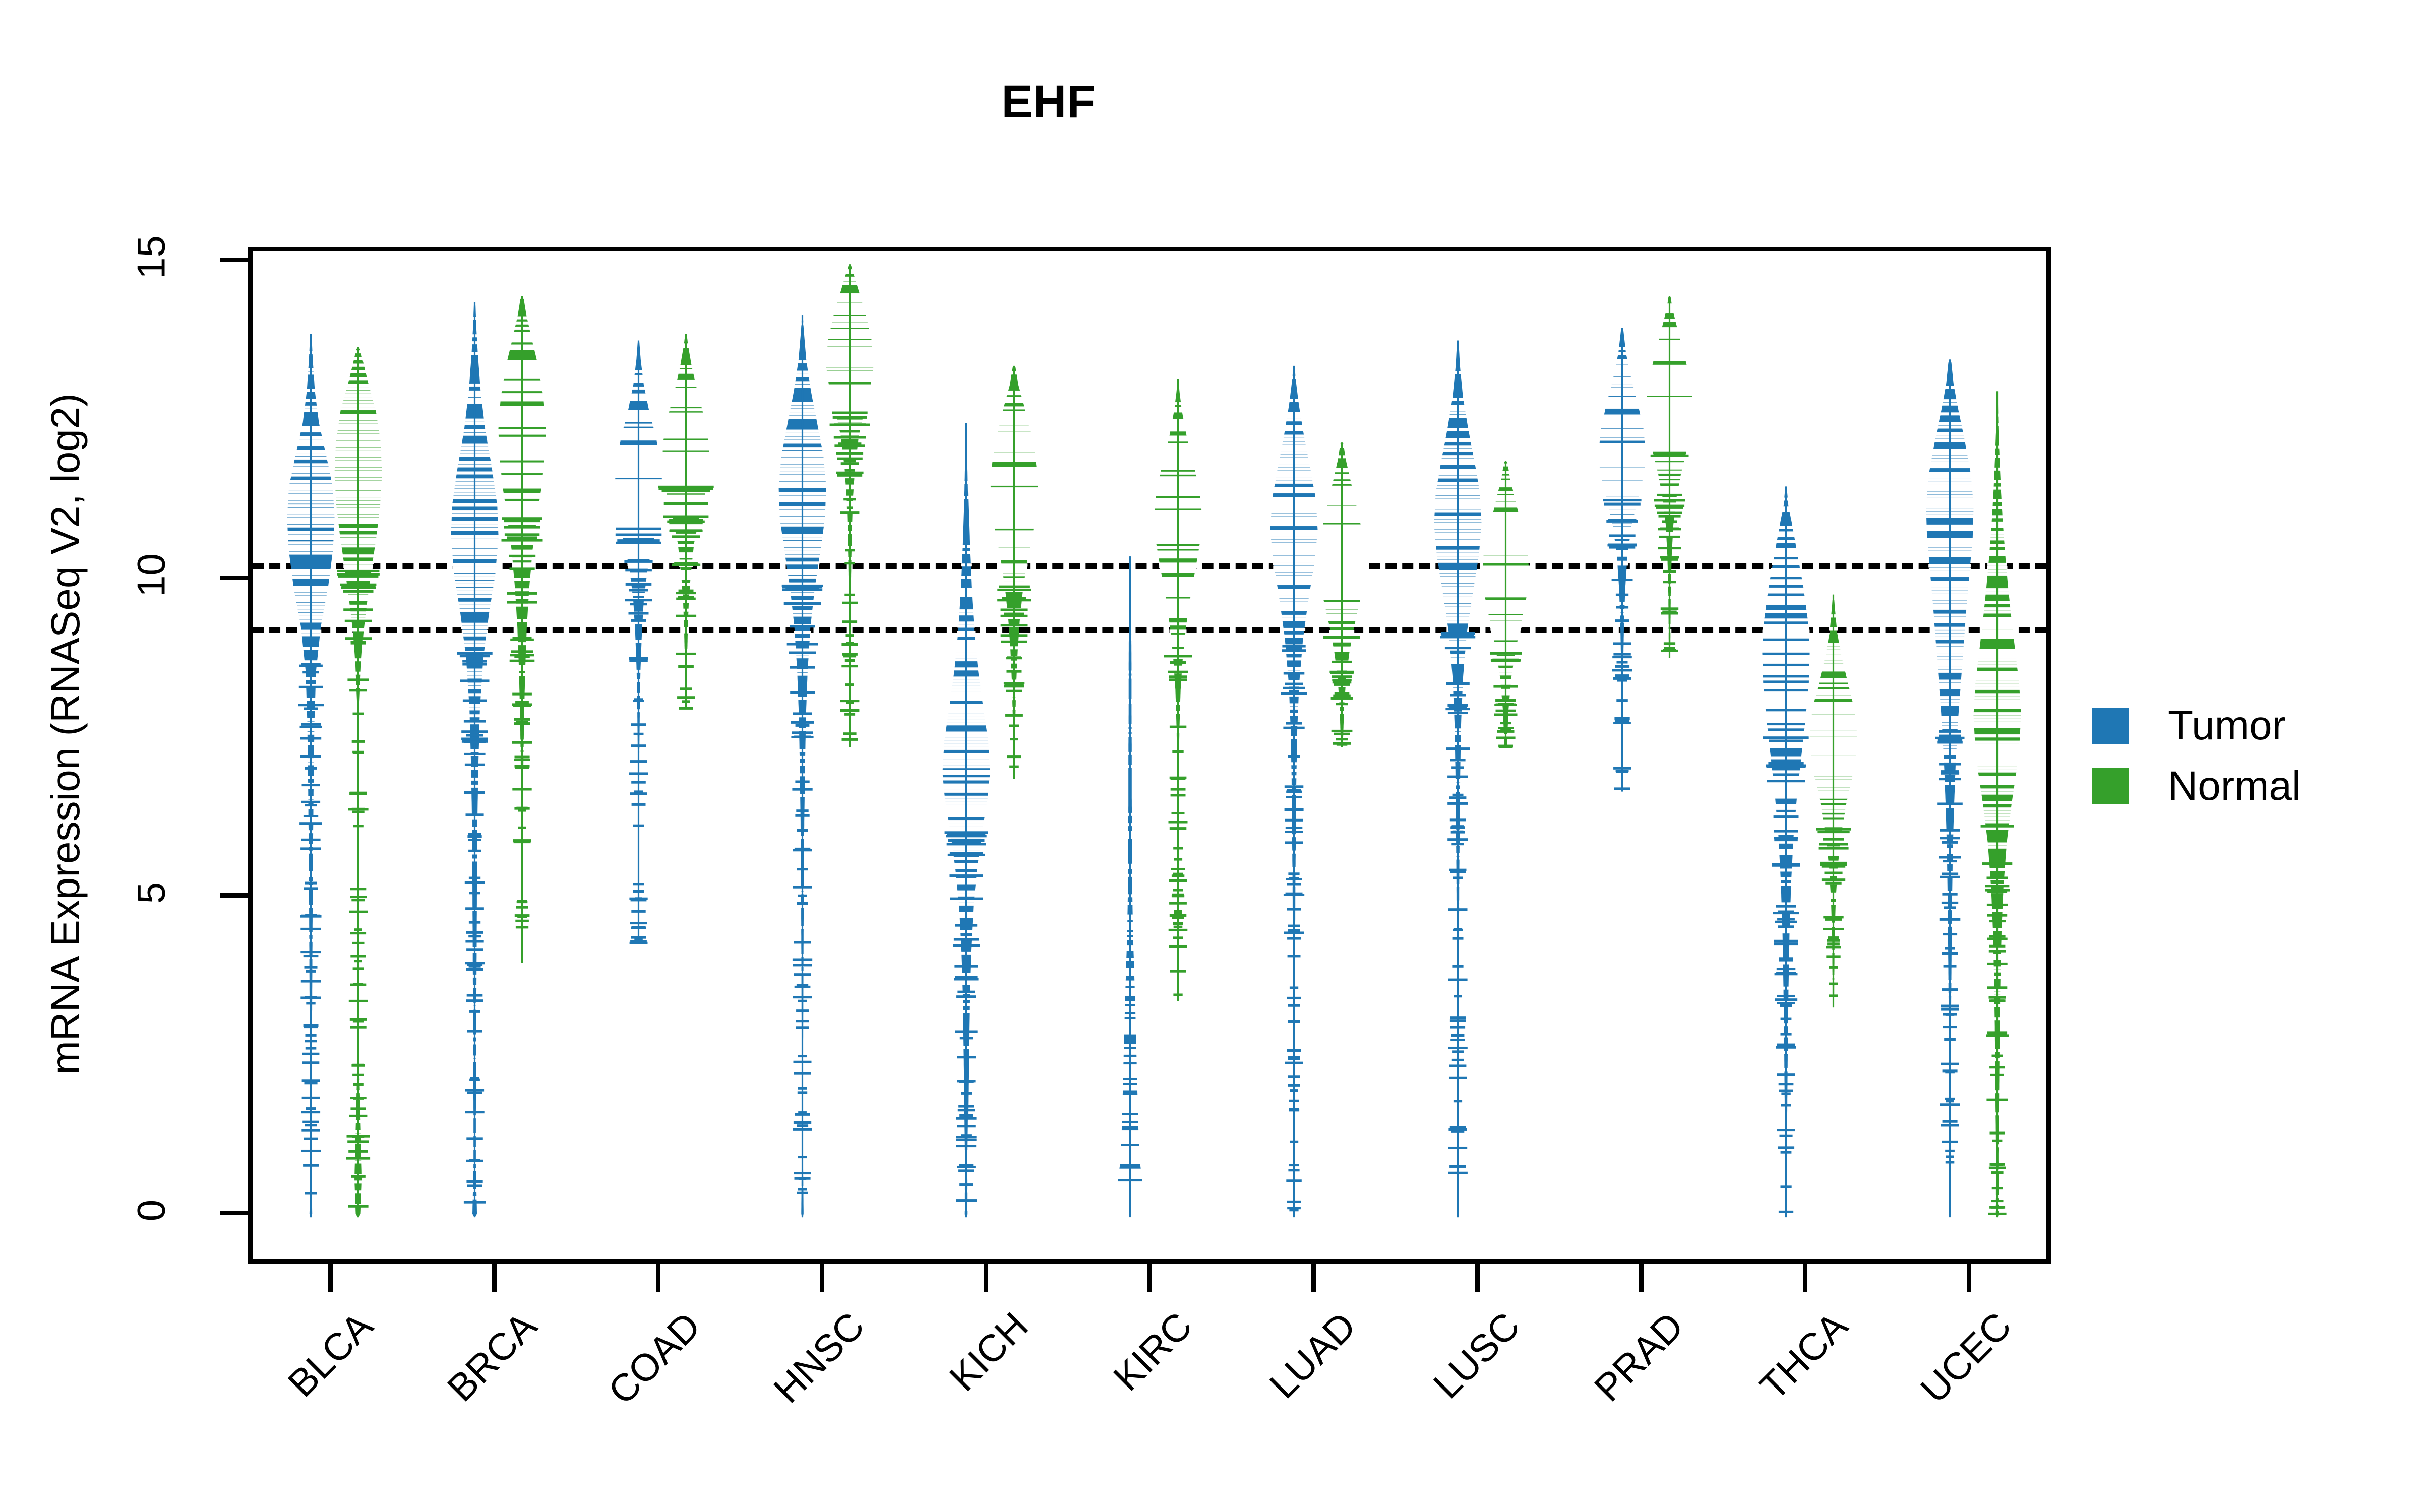  I want to click on bean-normal-coad, so click(686, 755).